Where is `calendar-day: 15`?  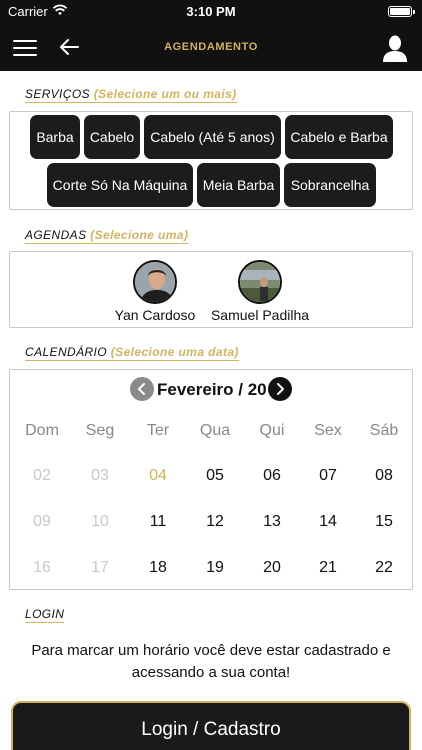
calendar-day: 15 is located at coordinates (384, 522).